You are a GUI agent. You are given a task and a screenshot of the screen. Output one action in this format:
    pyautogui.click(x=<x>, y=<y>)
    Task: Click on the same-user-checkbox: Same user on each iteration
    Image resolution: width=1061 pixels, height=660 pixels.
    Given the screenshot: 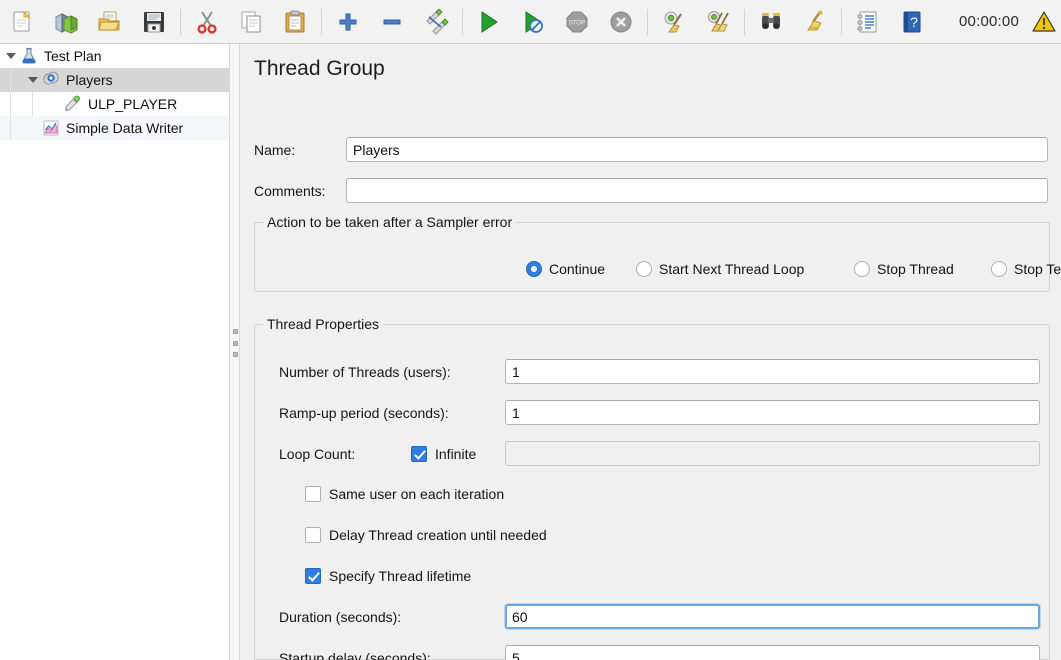 What is the action you would take?
    pyautogui.click(x=404, y=494)
    